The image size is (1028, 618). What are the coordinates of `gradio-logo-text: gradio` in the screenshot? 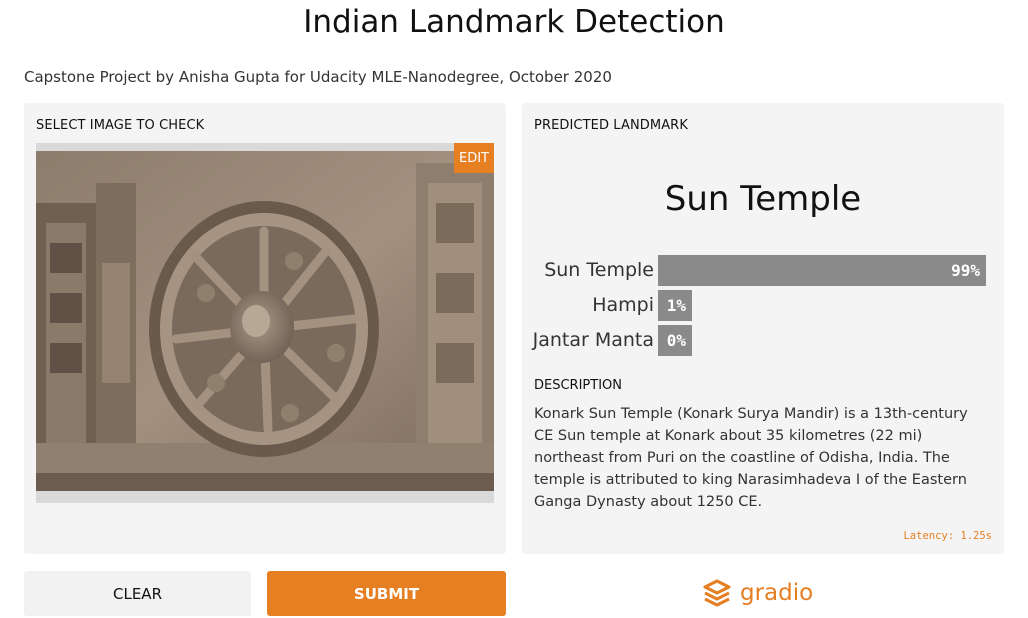 It's located at (777, 593).